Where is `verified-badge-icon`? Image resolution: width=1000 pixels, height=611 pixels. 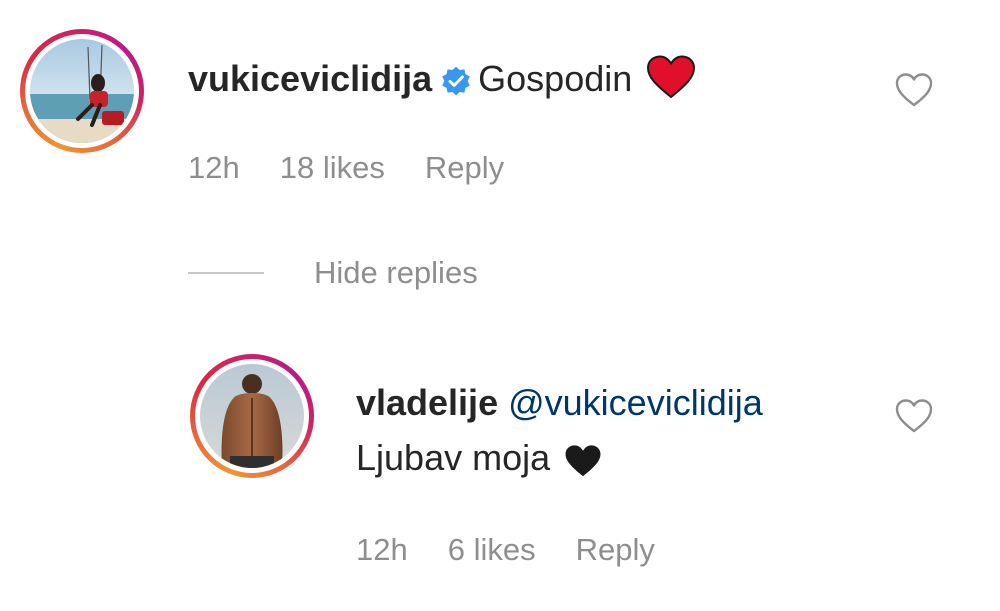 verified-badge-icon is located at coordinates (456, 81).